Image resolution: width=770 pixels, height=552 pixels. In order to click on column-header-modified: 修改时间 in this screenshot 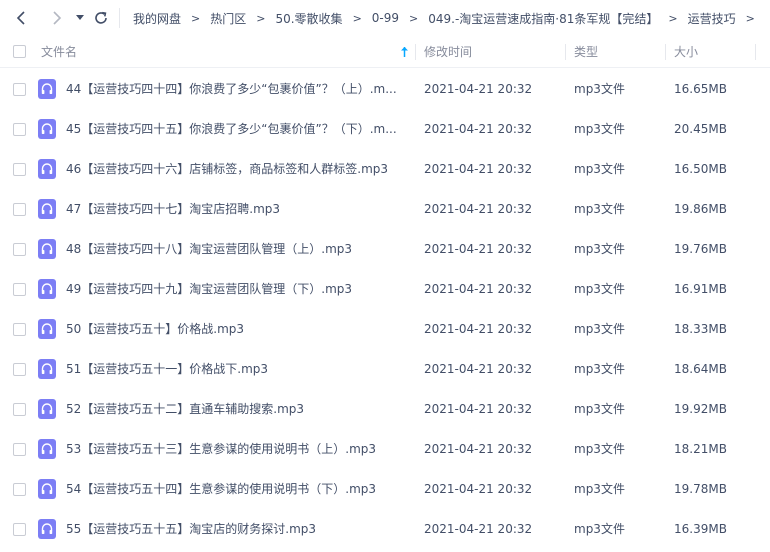, I will do `click(448, 52)`.